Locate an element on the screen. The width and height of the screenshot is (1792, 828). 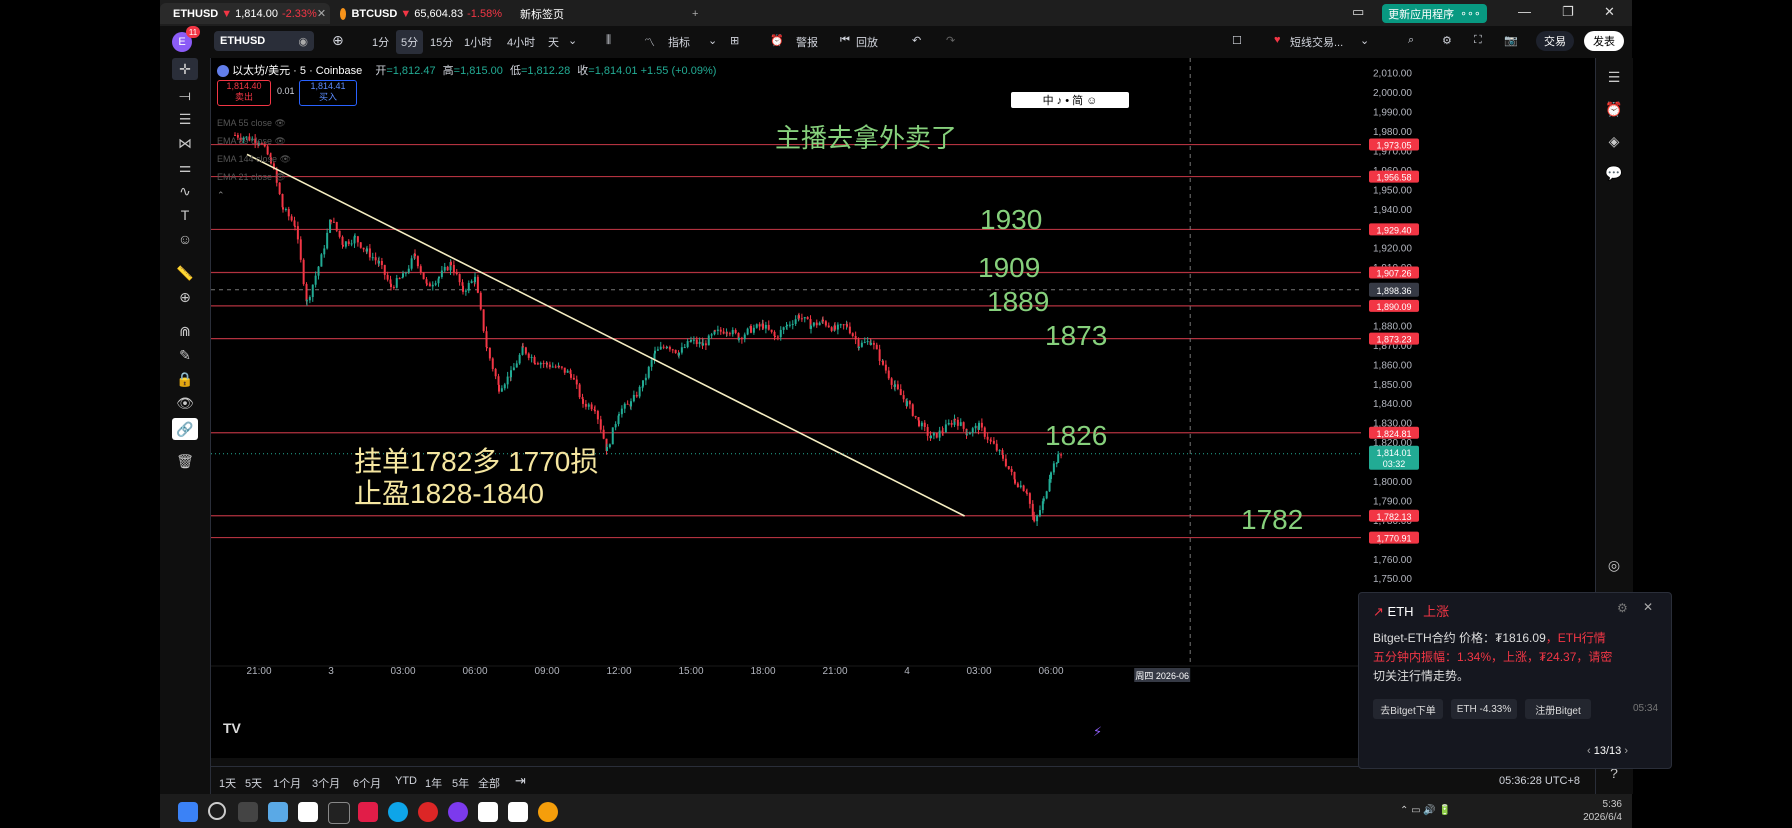
qq-icon is located at coordinates (339, 813).